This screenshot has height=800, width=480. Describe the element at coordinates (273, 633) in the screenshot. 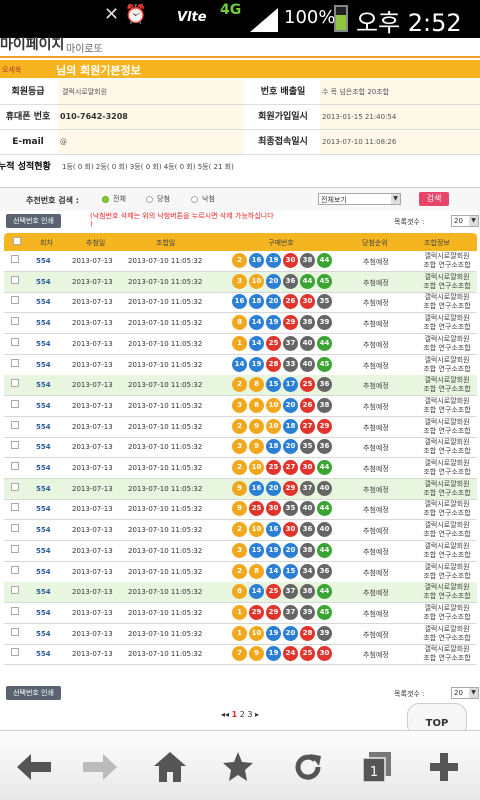

I see `lotto-ball: 19` at that location.